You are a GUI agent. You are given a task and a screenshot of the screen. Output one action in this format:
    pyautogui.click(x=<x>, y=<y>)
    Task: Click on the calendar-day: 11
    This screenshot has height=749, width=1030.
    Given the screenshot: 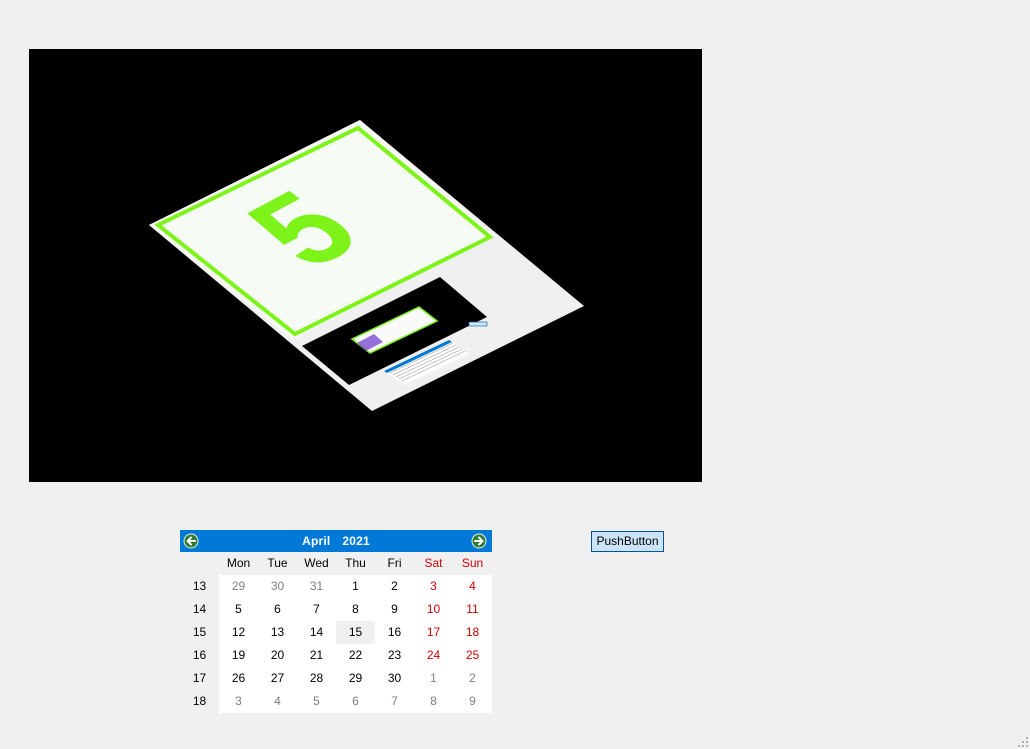 What is the action you would take?
    pyautogui.click(x=472, y=609)
    